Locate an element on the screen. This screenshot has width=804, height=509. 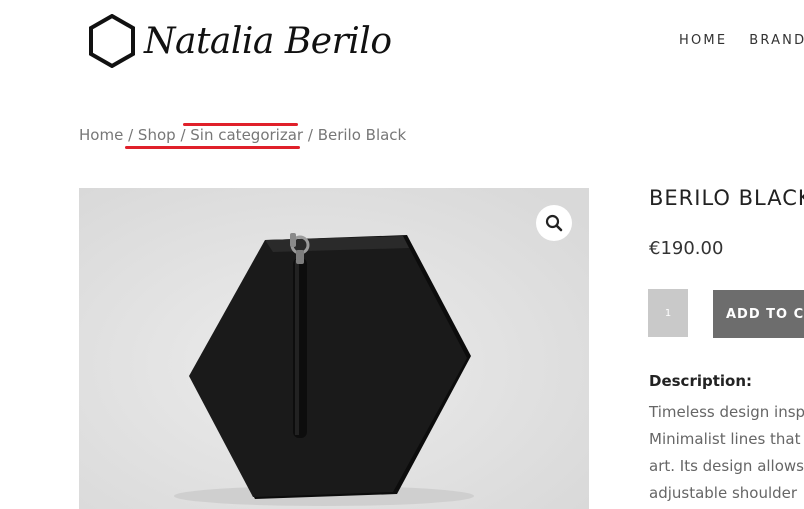
add-to-cart-button: ADD TO CART is located at coordinates (758, 314).